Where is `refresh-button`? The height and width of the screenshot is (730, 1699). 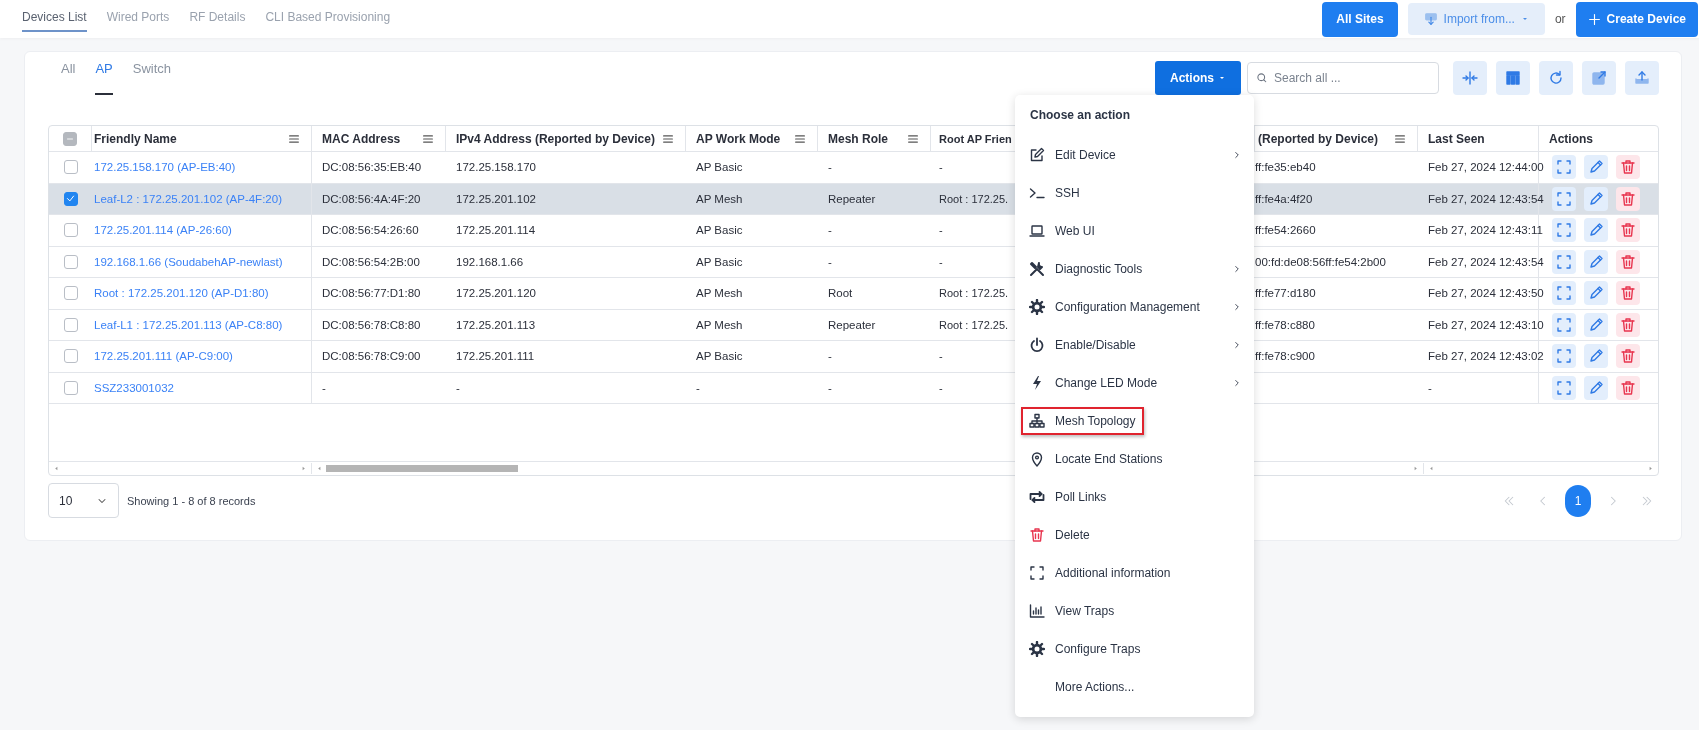
refresh-button is located at coordinates (1556, 78).